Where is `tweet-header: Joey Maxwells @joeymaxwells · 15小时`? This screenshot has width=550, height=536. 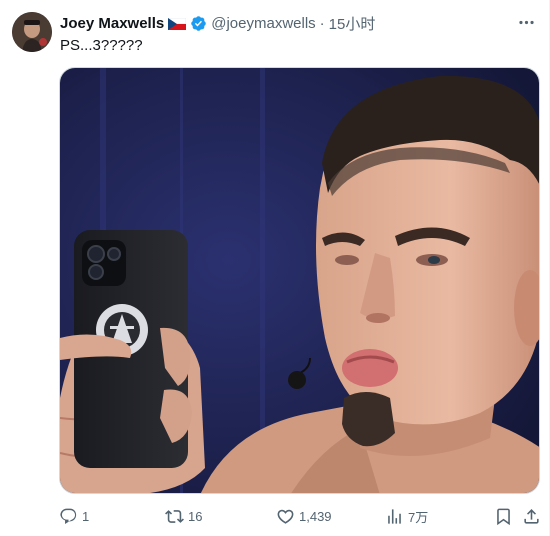 tweet-header: Joey Maxwells @joeymaxwells · 15小时 is located at coordinates (217, 23).